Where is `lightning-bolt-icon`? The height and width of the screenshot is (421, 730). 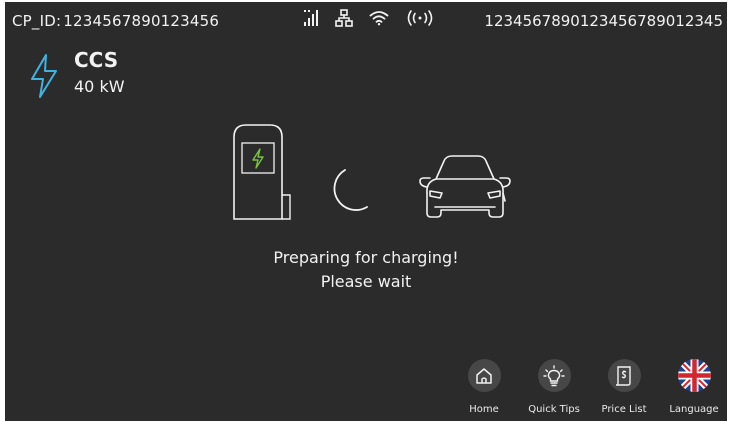 lightning-bolt-icon is located at coordinates (44, 78).